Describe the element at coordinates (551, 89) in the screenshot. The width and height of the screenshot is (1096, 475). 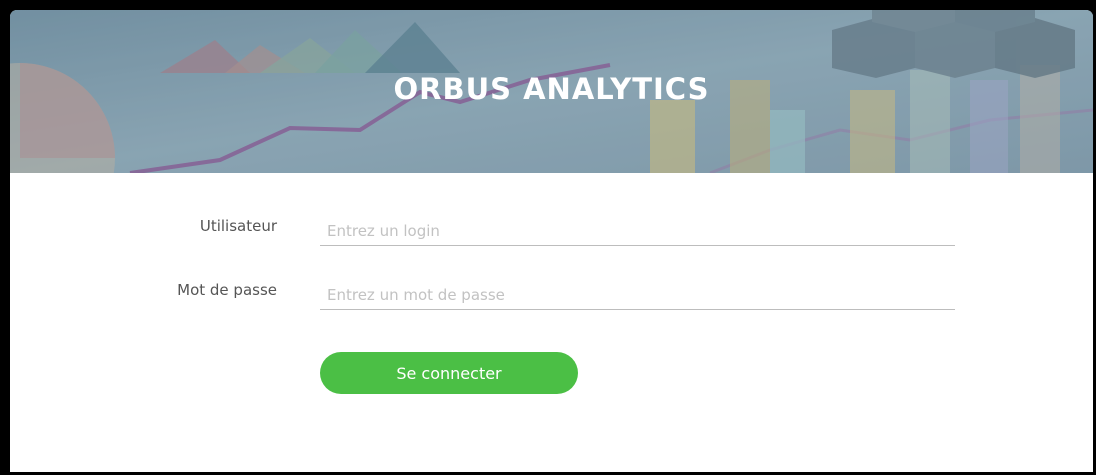
I see `app-title: ORBUS ANALYTICS` at that location.